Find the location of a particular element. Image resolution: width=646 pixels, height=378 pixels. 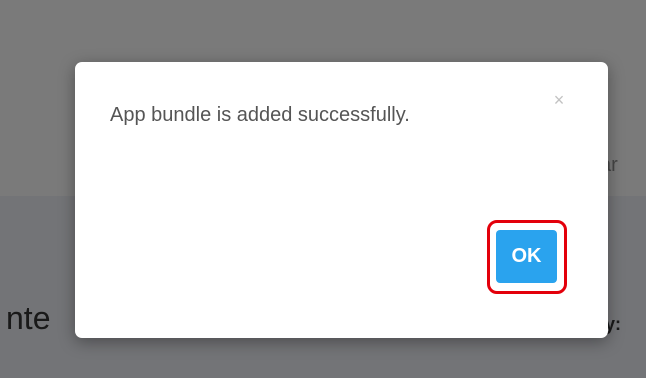

ok-button: OK is located at coordinates (526, 256).